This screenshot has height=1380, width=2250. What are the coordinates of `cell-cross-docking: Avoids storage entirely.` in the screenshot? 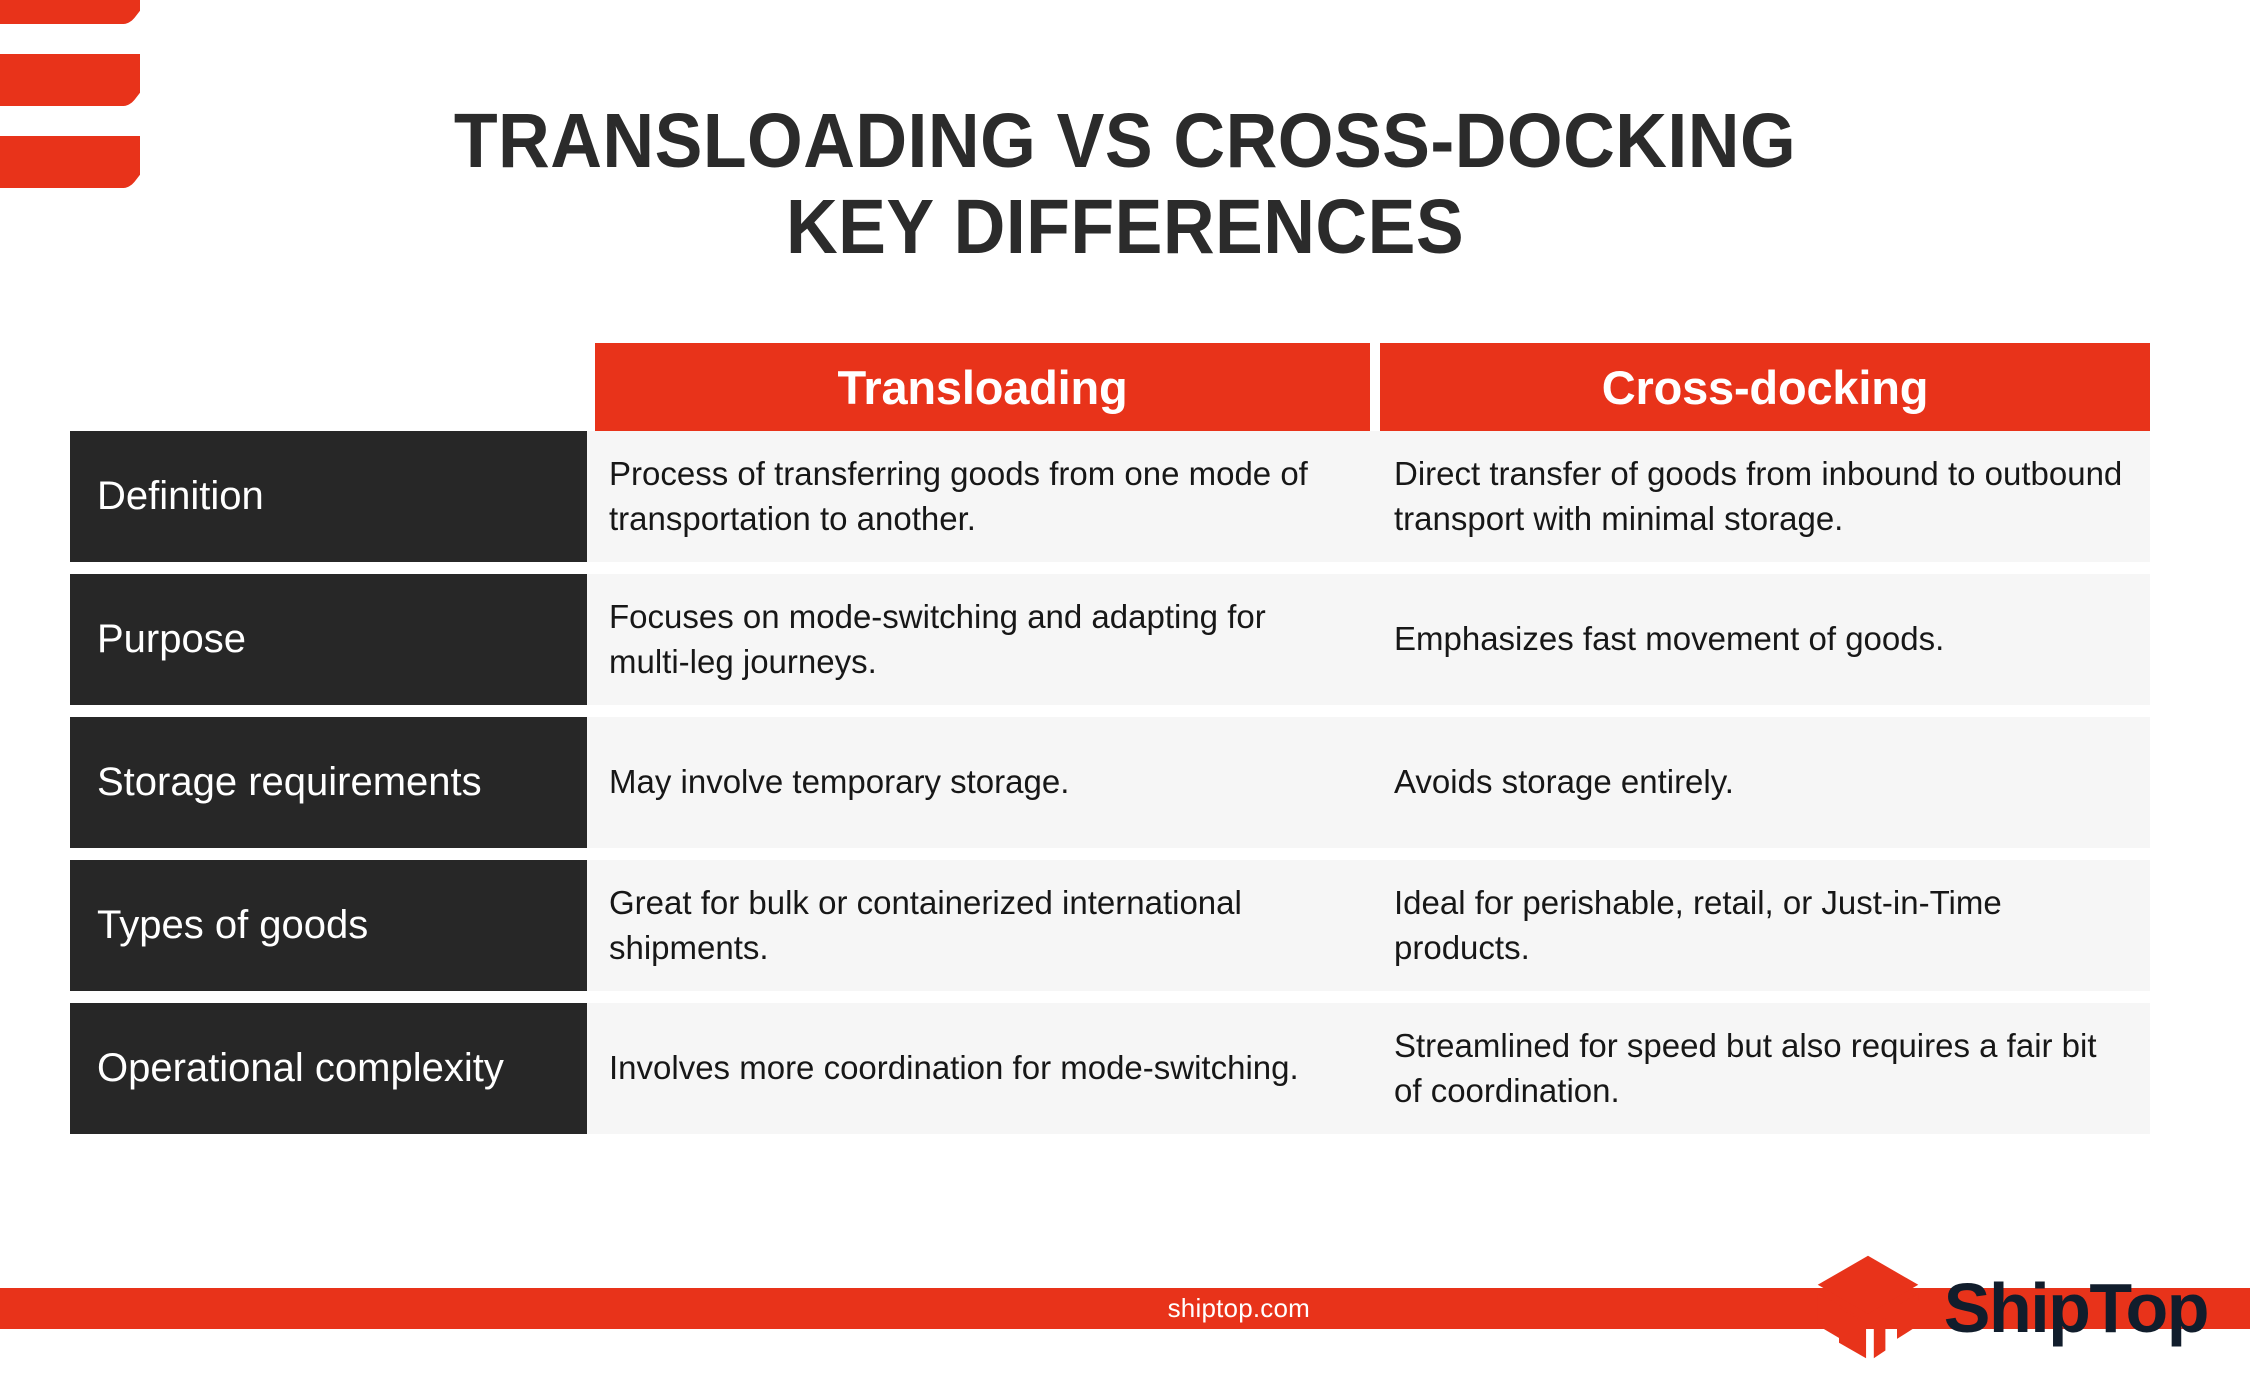 It's located at (1564, 782).